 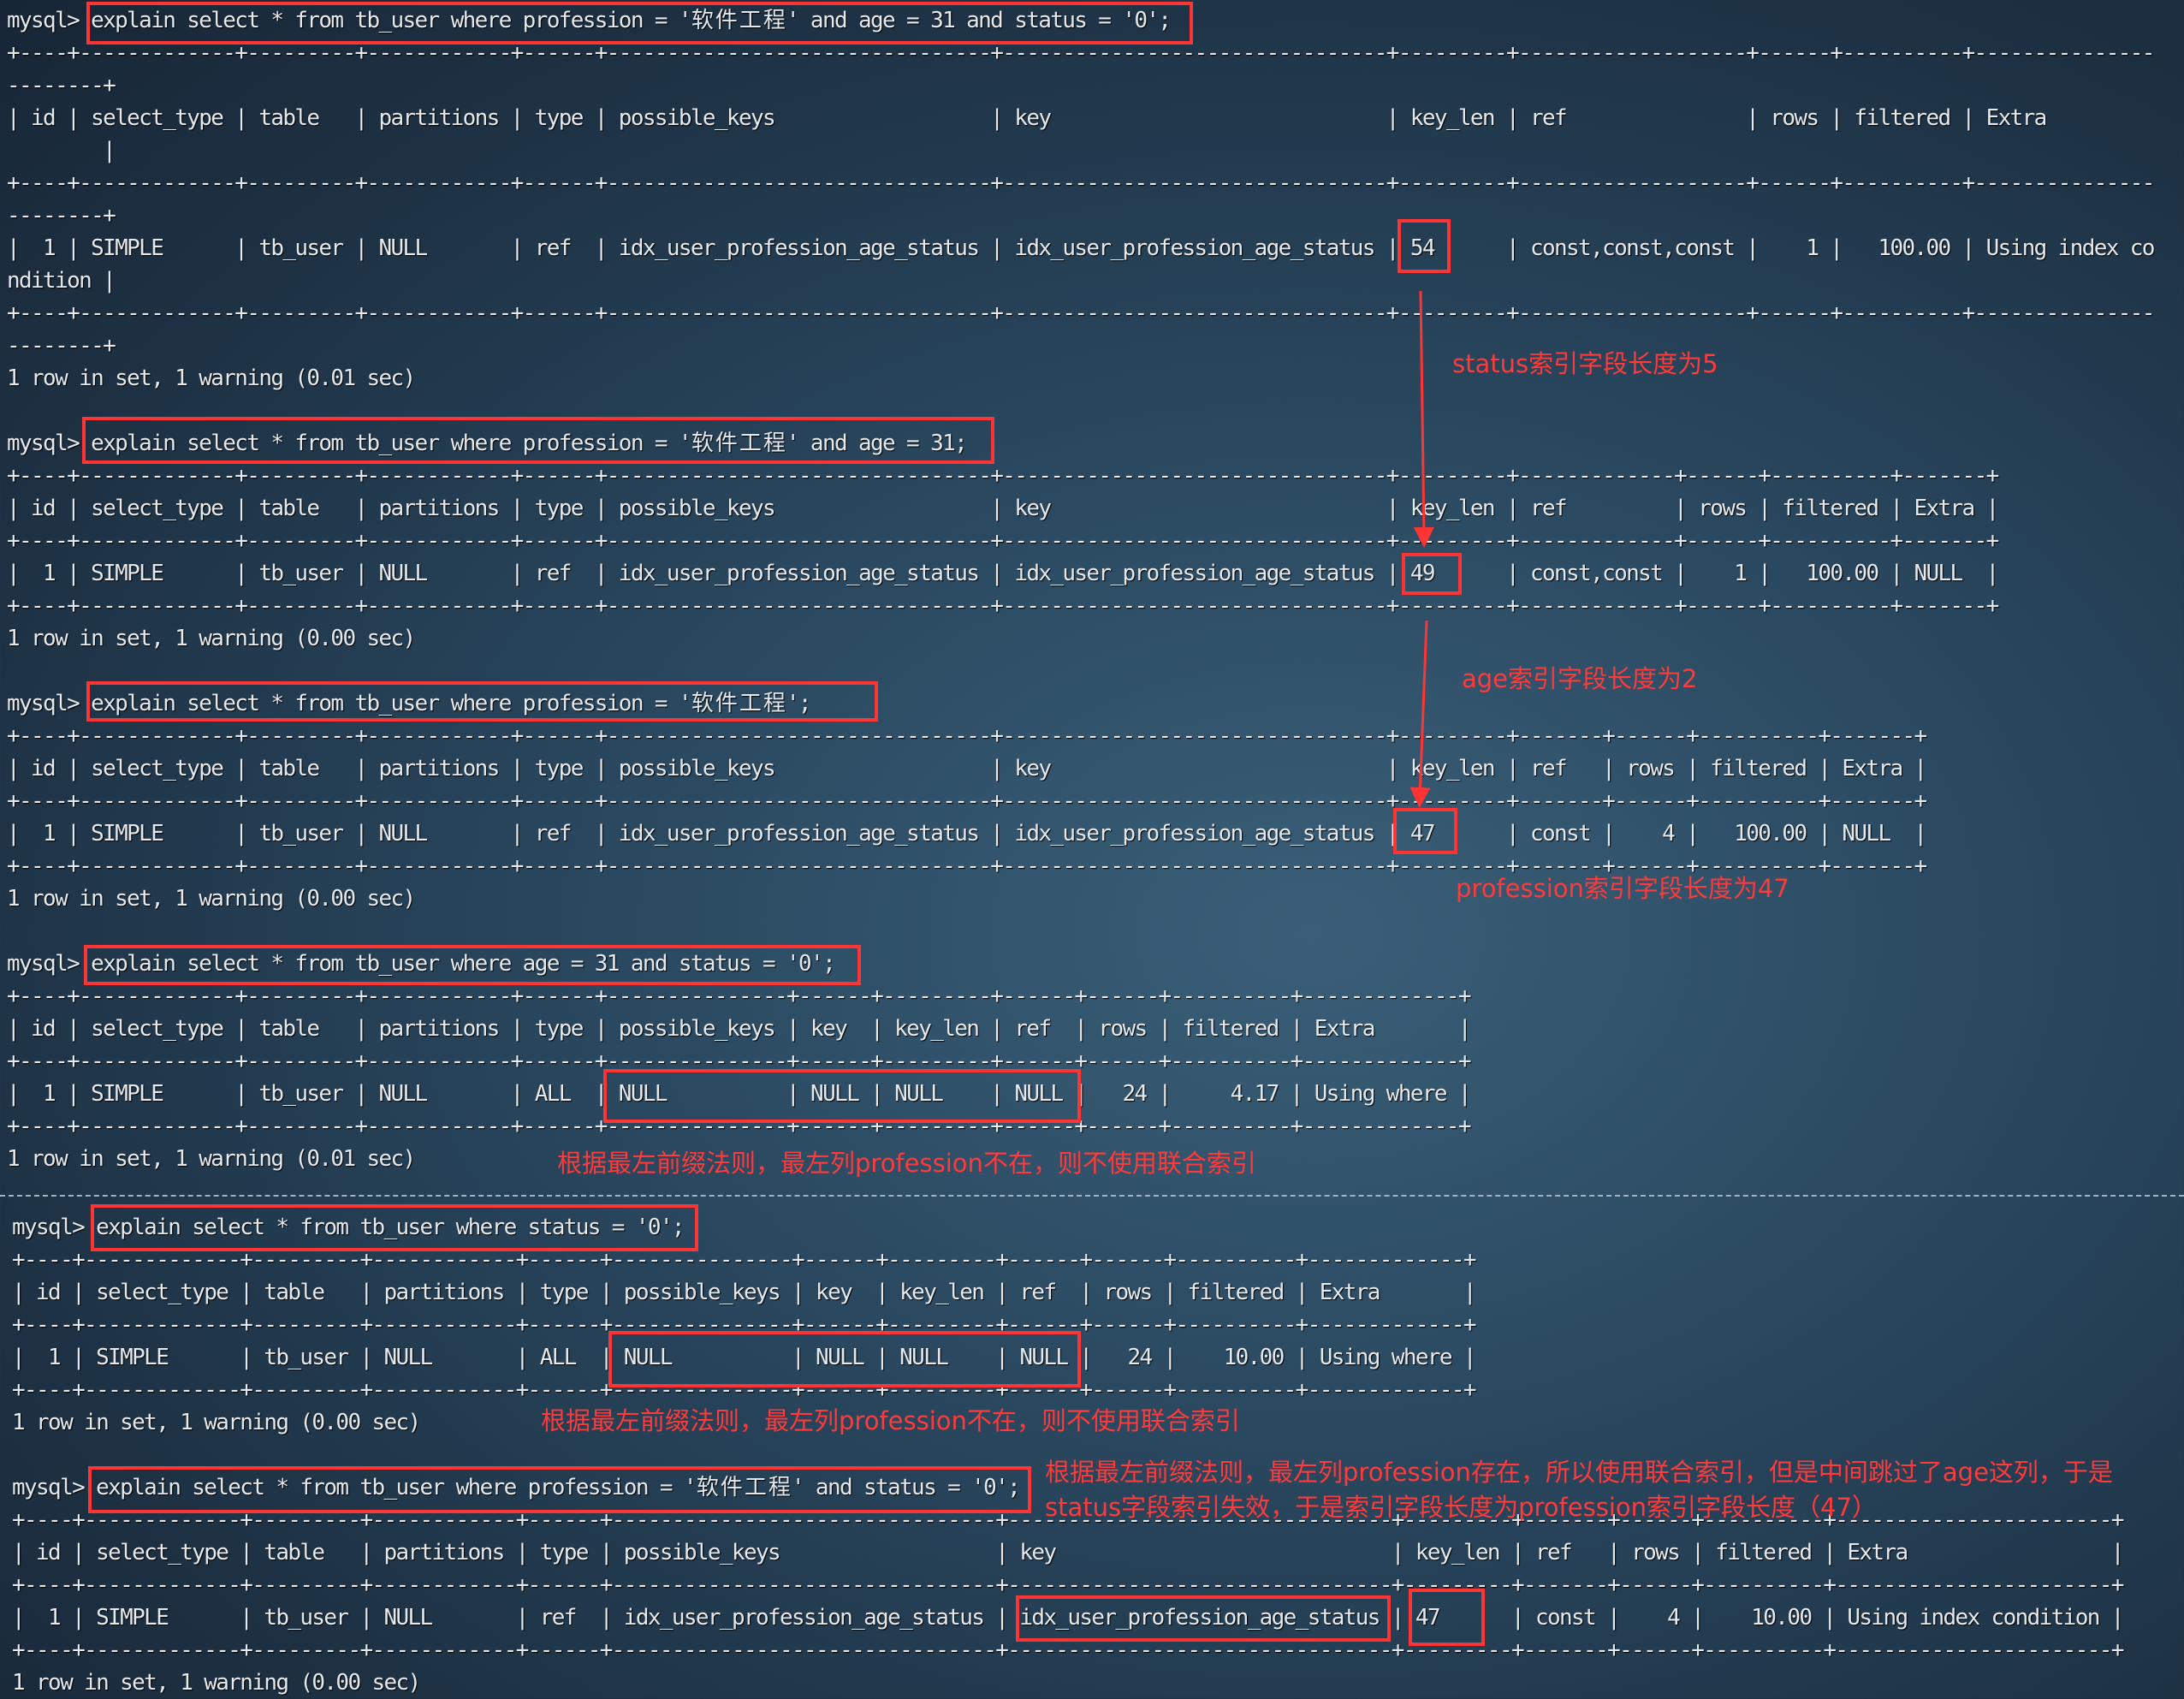 I want to click on screenshot-divider, so click(x=1092, y=1196).